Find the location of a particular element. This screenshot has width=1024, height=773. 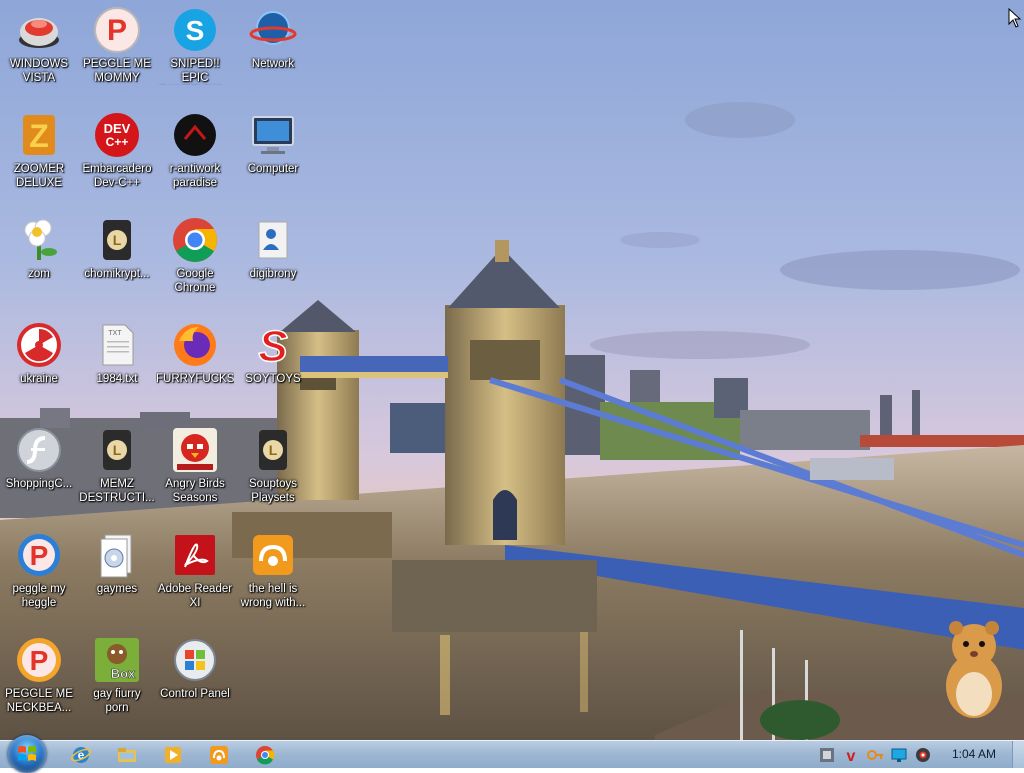

desktop-icon-label: FURRYFUCKS is located at coordinates (195, 379).